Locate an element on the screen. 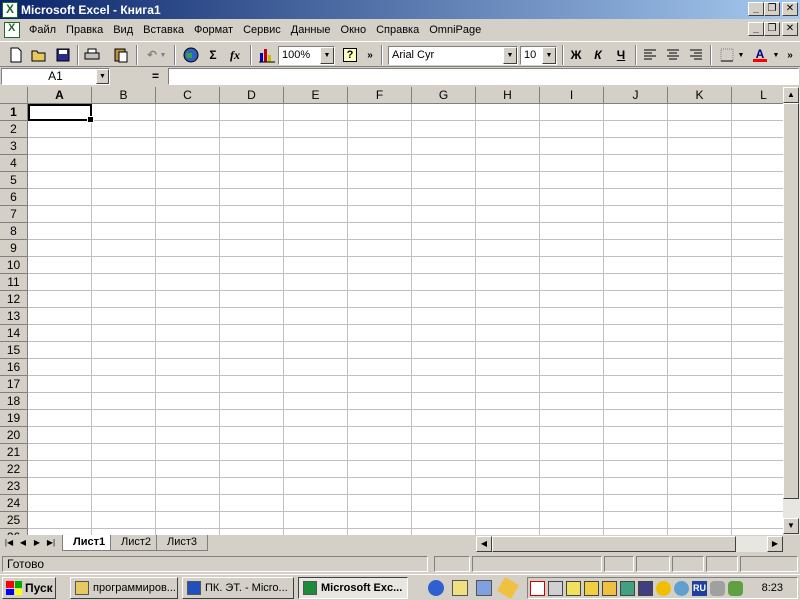  column-header: K is located at coordinates (700, 95).